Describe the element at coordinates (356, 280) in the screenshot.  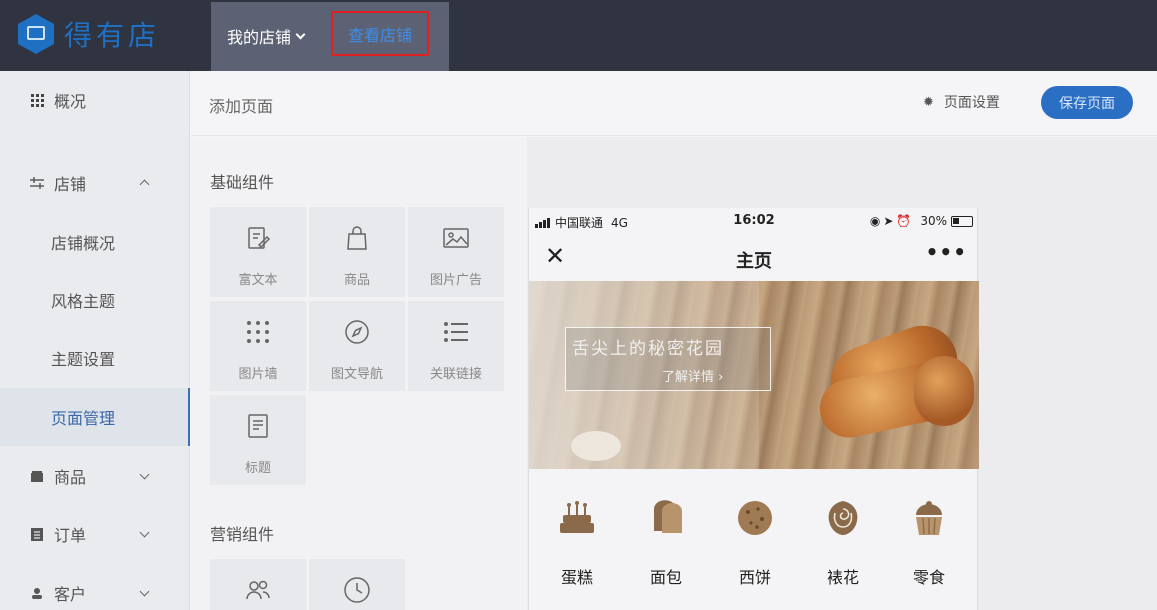
I see `component-label: 商品` at that location.